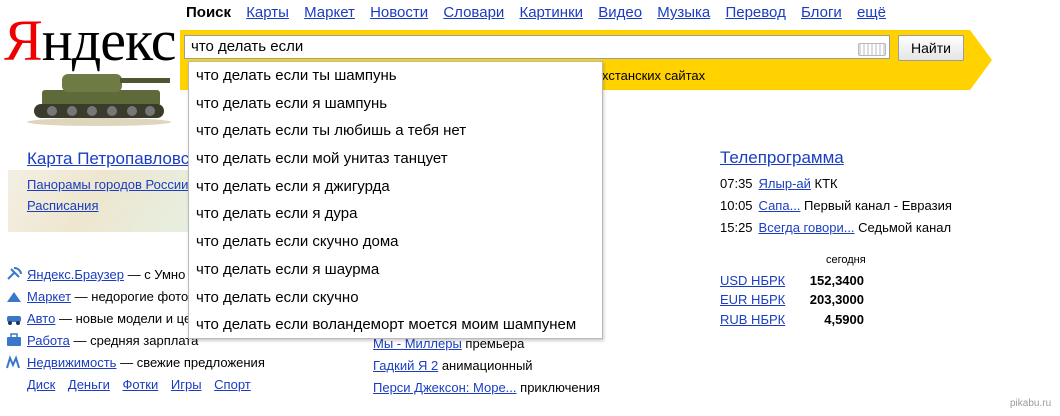 The height and width of the screenshot is (416, 1060). What do you see at coordinates (846, 260) in the screenshot?
I see `currency-date-header: сегодня` at bounding box center [846, 260].